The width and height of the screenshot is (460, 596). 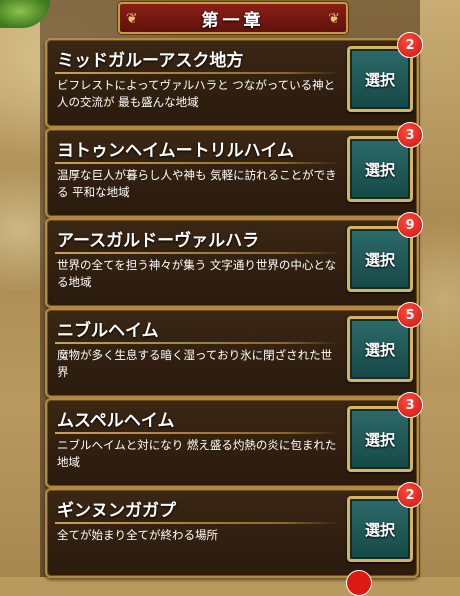 What do you see at coordinates (197, 183) in the screenshot?
I see `region-description: 温厚な巨人が暮らし人や神も 気軽に訪れることができる 平和な地域` at bounding box center [197, 183].